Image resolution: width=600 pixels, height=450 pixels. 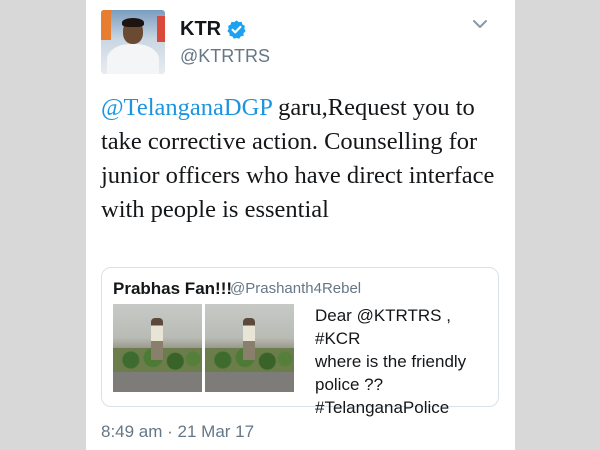 What do you see at coordinates (177, 432) in the screenshot?
I see `tweet-timestamp: 8:49 am · 21 Mar 17` at bounding box center [177, 432].